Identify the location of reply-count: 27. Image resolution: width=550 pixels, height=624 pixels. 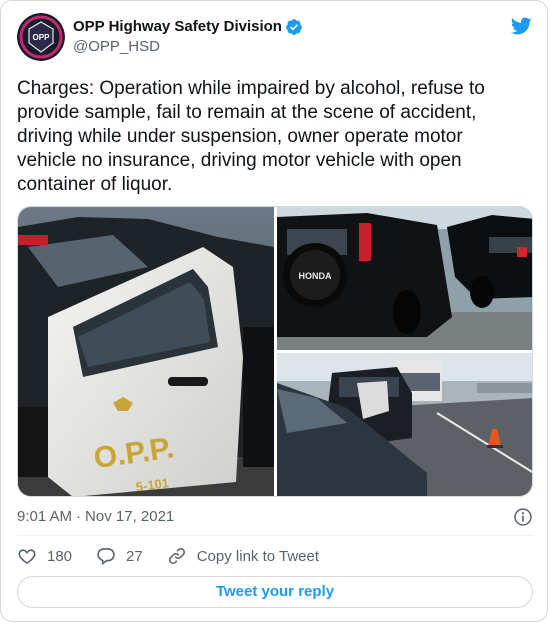
(134, 556).